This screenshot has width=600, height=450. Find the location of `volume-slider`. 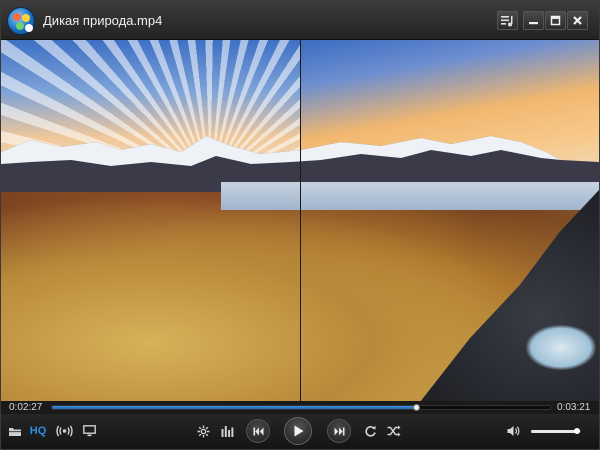

volume-slider is located at coordinates (556, 431).